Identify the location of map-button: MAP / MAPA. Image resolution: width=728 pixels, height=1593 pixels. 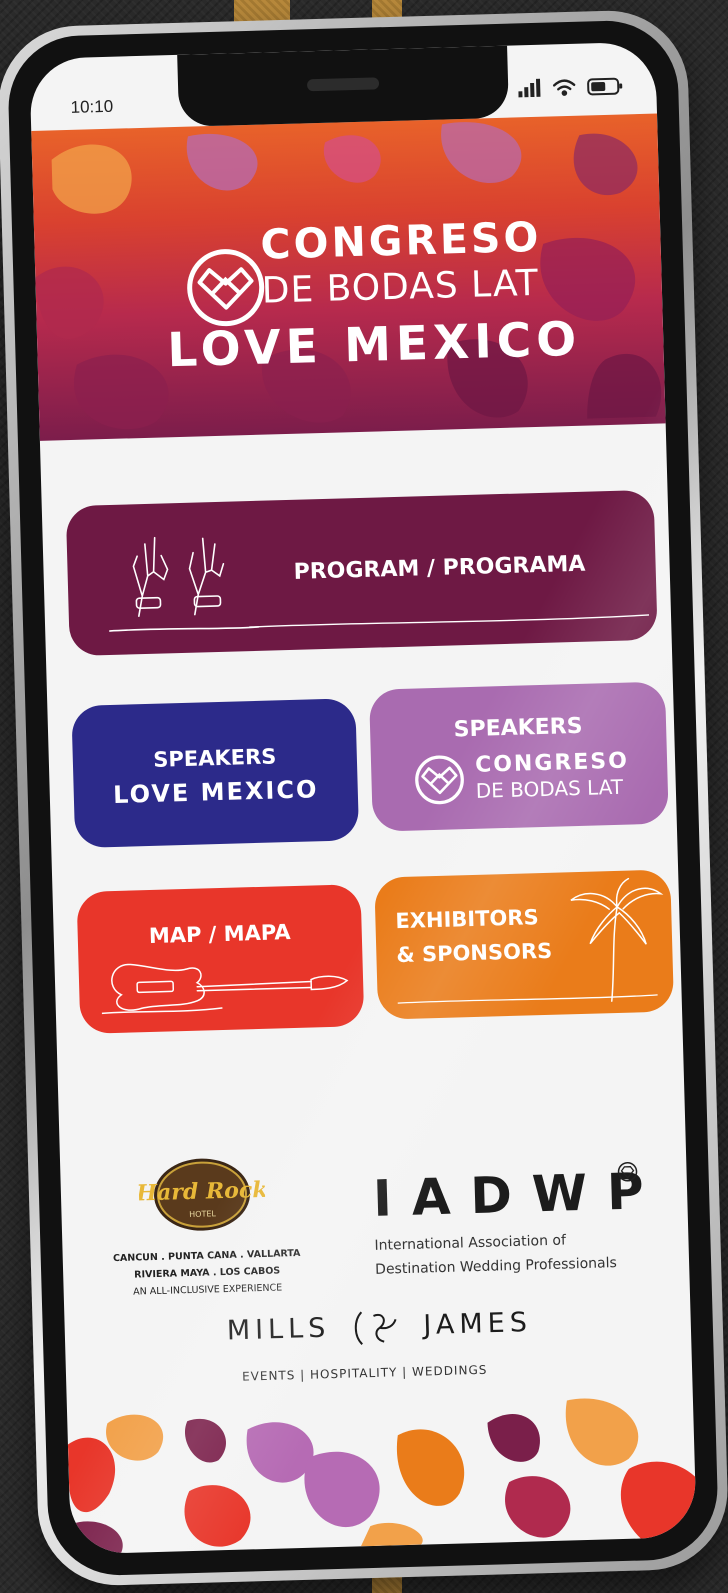
(220, 959).